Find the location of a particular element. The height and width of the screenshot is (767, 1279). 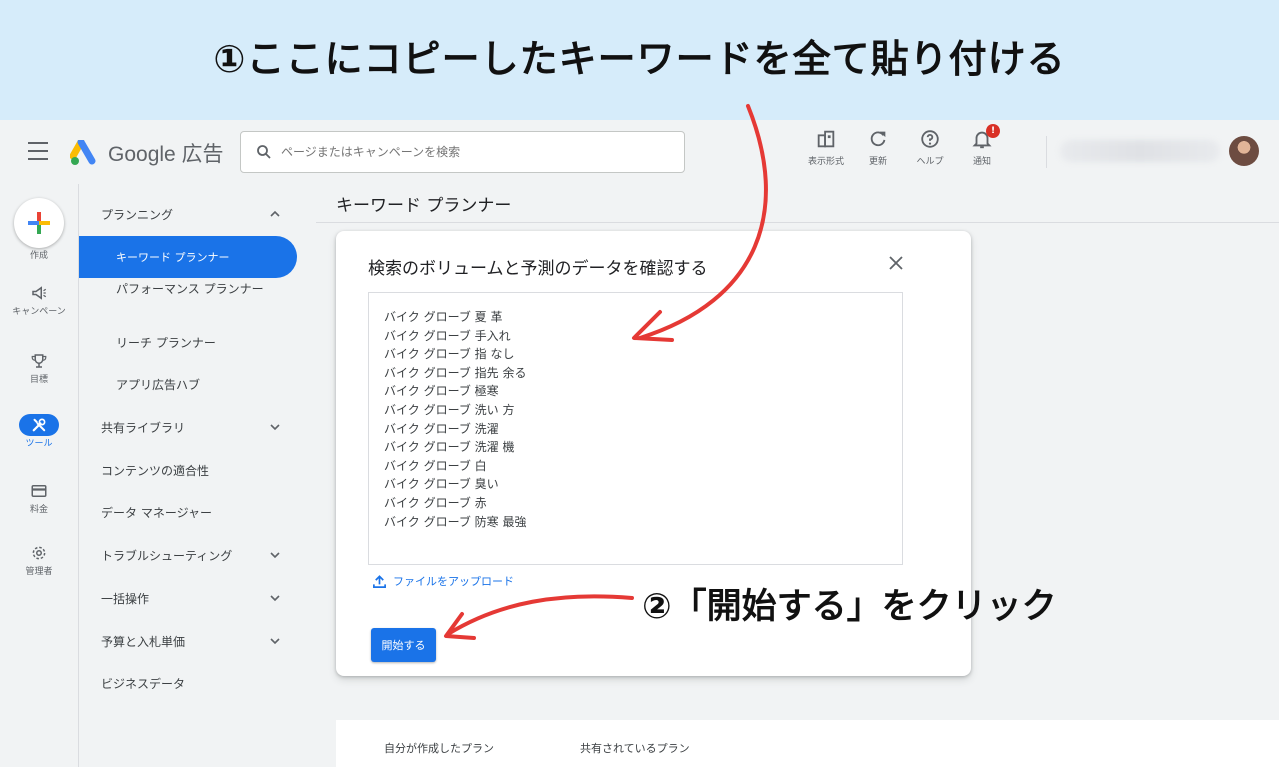

page-title: キーワード プランナー is located at coordinates (424, 206).